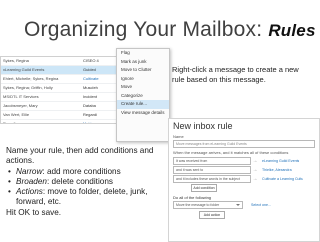 This screenshot has height=242, width=320. Describe the element at coordinates (62, 97) in the screenshot. I see `mail-row: MS/DTL IT Services Incident` at that location.